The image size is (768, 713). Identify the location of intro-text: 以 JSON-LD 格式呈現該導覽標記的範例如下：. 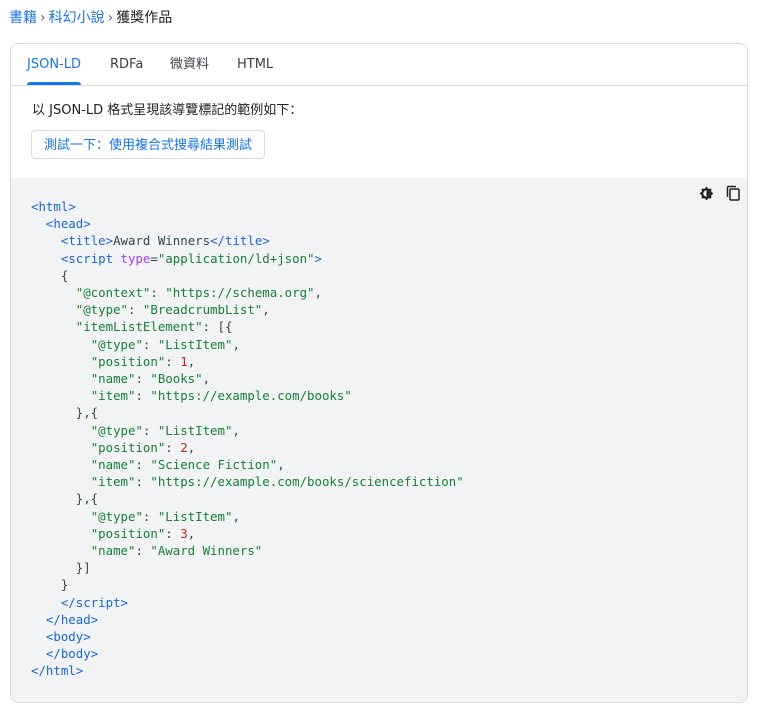
(167, 110).